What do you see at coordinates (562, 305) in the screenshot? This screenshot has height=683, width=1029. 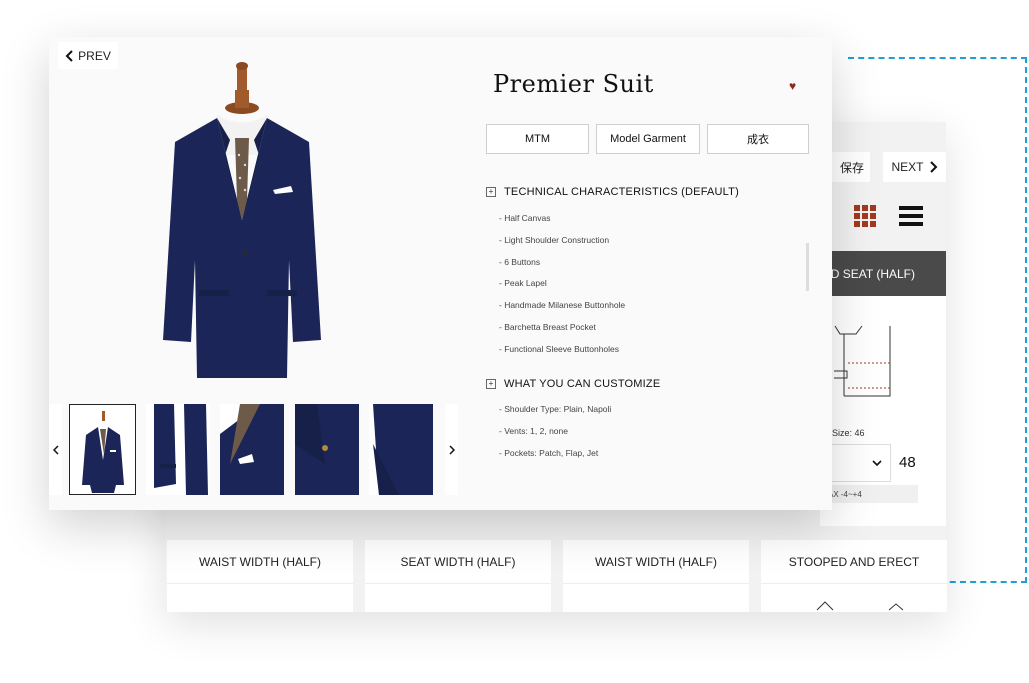 I see `list-item: - Handmade Milanese Buttonhole` at bounding box center [562, 305].